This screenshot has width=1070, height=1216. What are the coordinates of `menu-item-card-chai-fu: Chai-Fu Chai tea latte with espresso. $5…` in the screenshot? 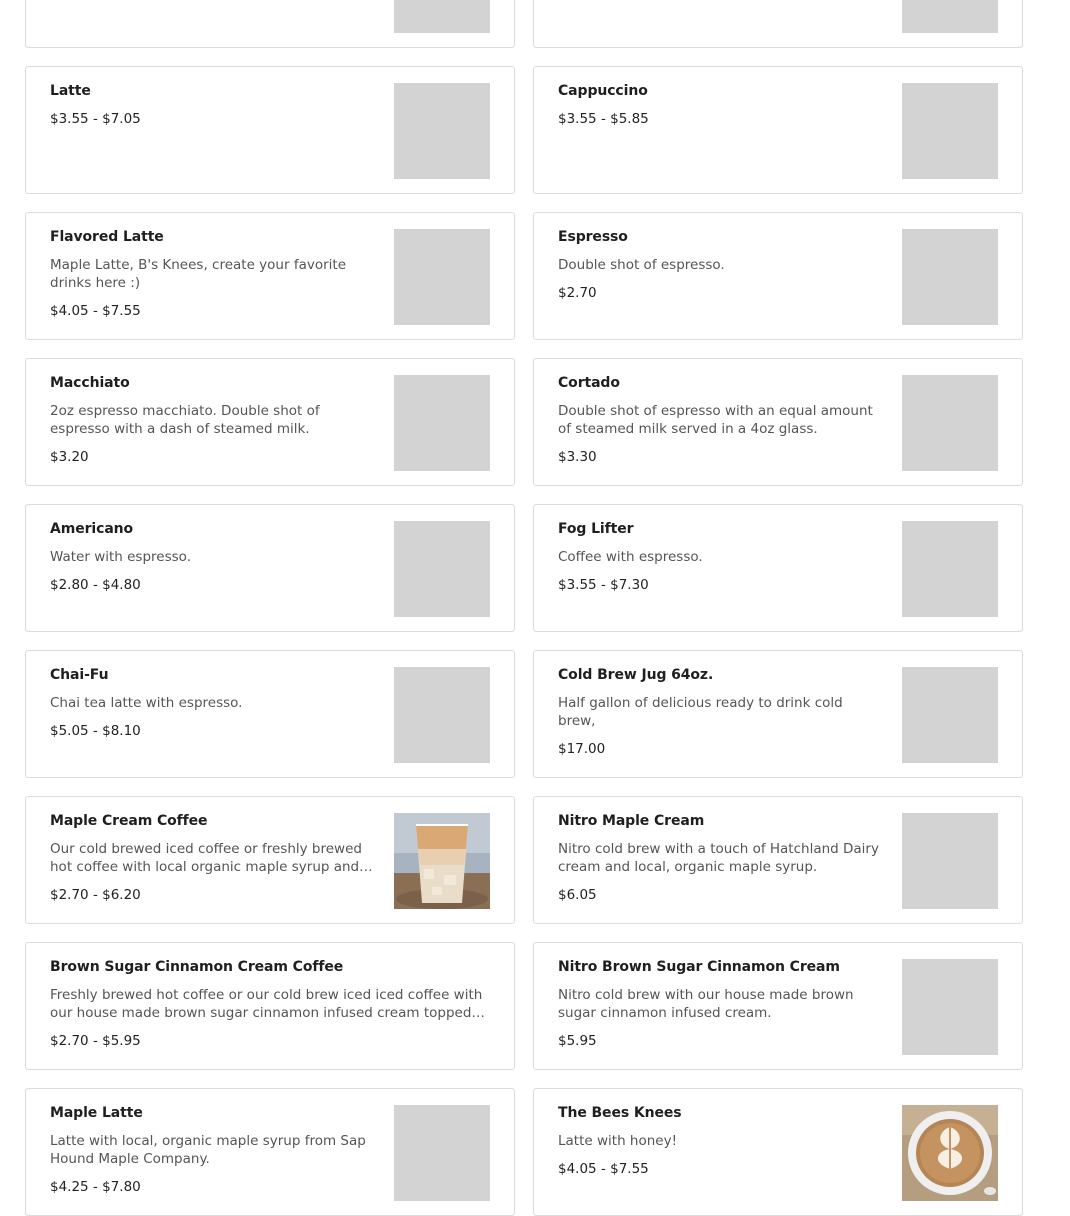 It's located at (270, 714).